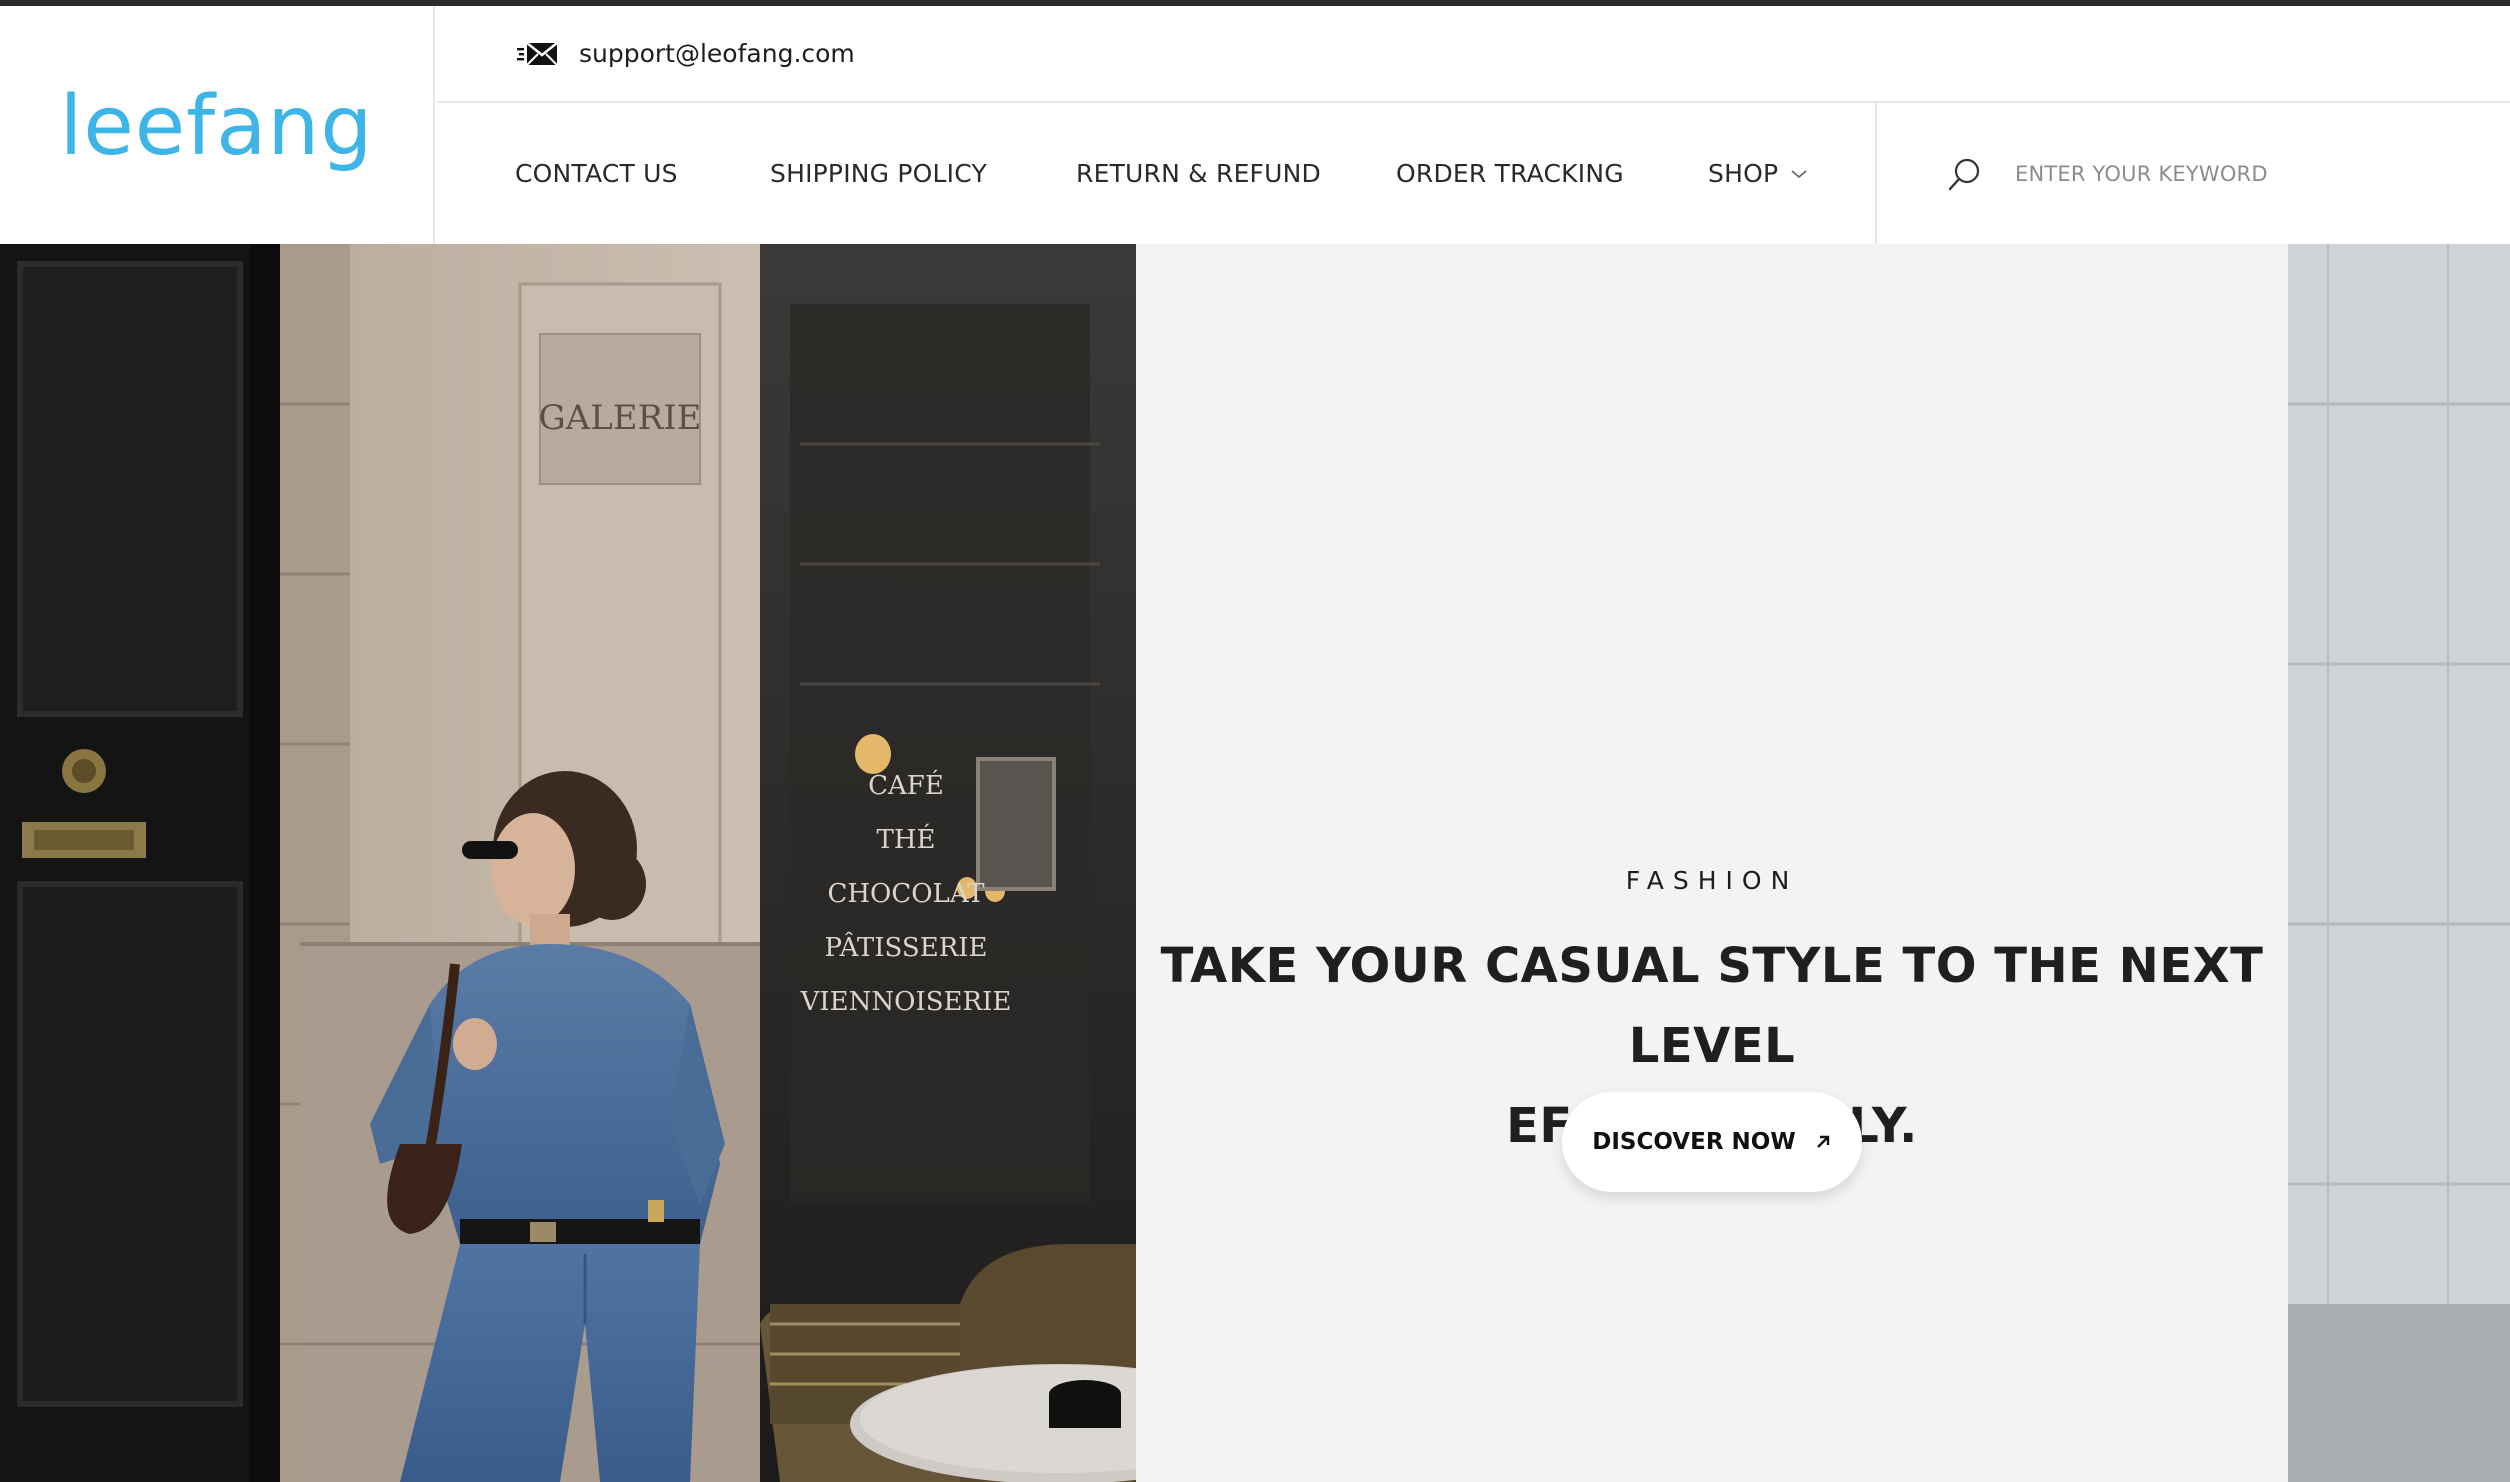  Describe the element at coordinates (1743, 173) in the screenshot. I see `nav-shop-label: SHOP` at that location.